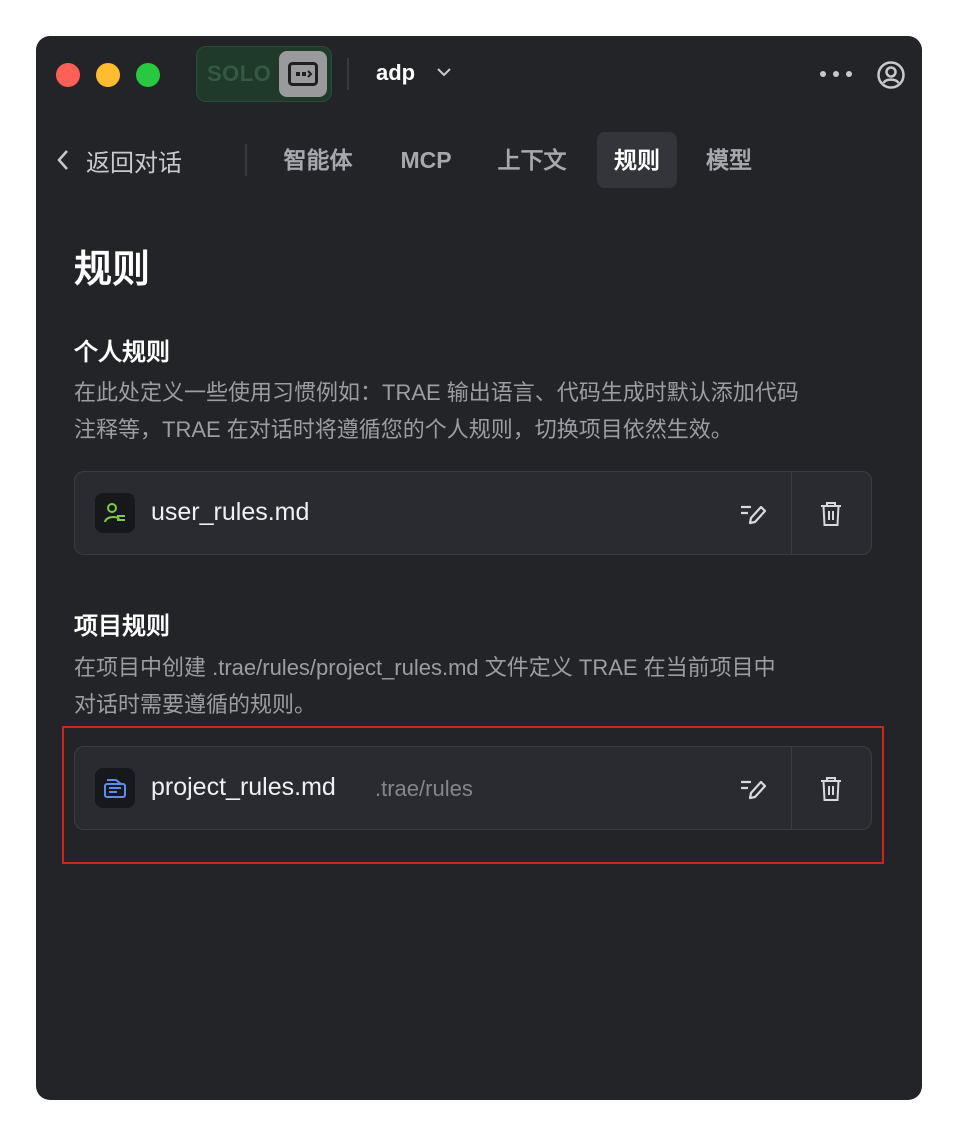 The image size is (958, 1136). Describe the element at coordinates (148, 75) in the screenshot. I see `zoom-window-button` at that location.